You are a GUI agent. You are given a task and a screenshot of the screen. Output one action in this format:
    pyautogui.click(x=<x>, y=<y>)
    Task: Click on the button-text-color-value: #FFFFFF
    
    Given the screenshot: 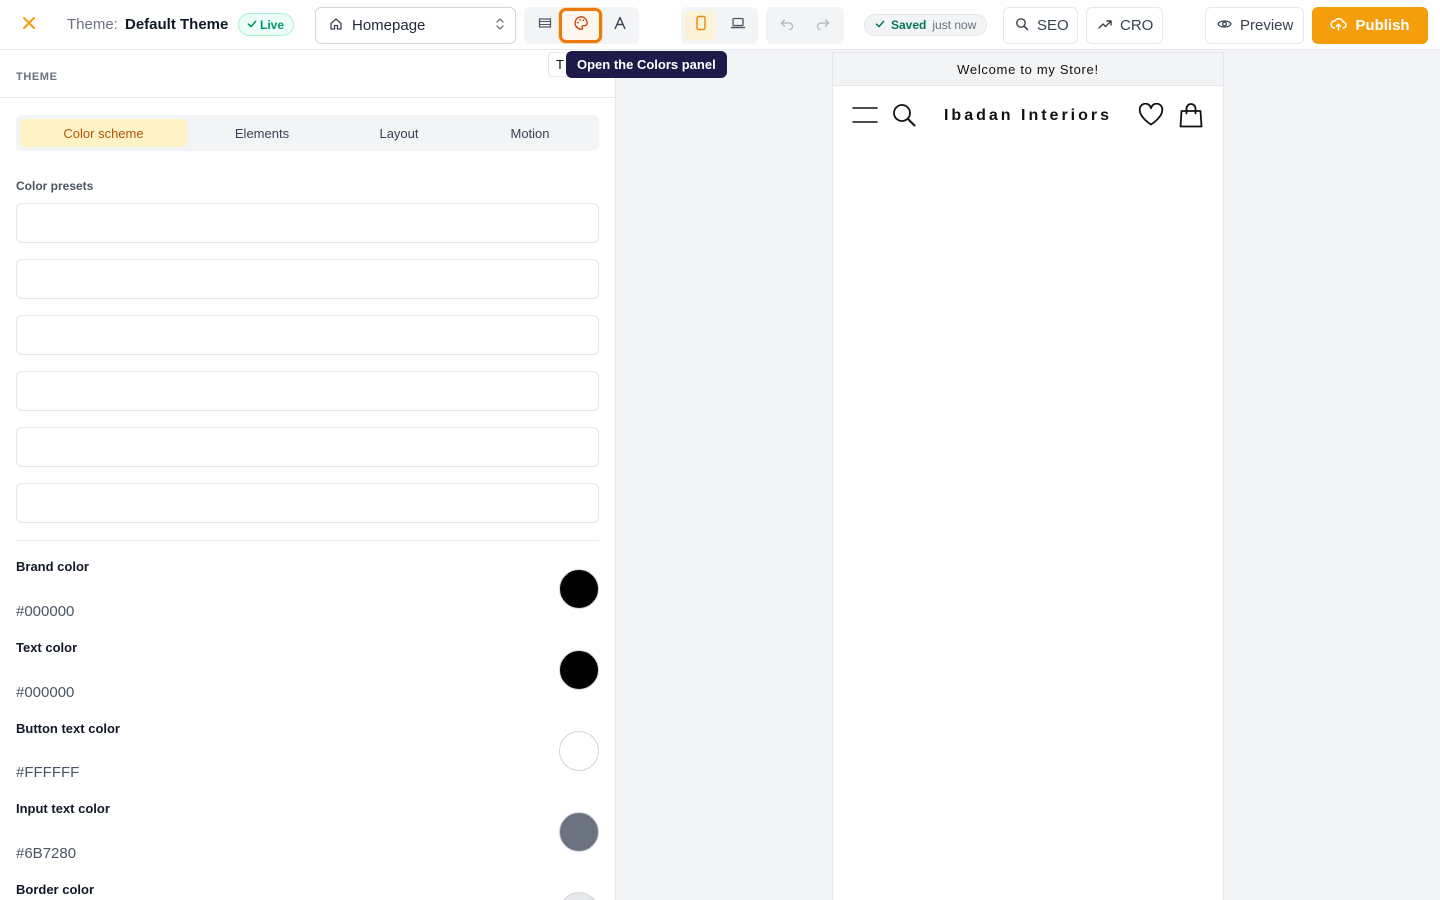 What is the action you would take?
    pyautogui.click(x=48, y=772)
    